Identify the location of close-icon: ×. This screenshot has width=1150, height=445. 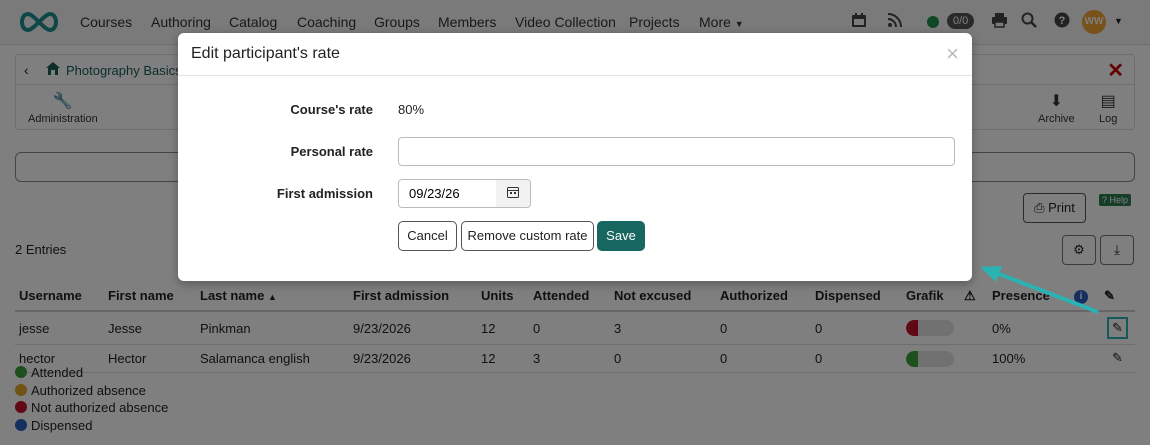
(952, 54).